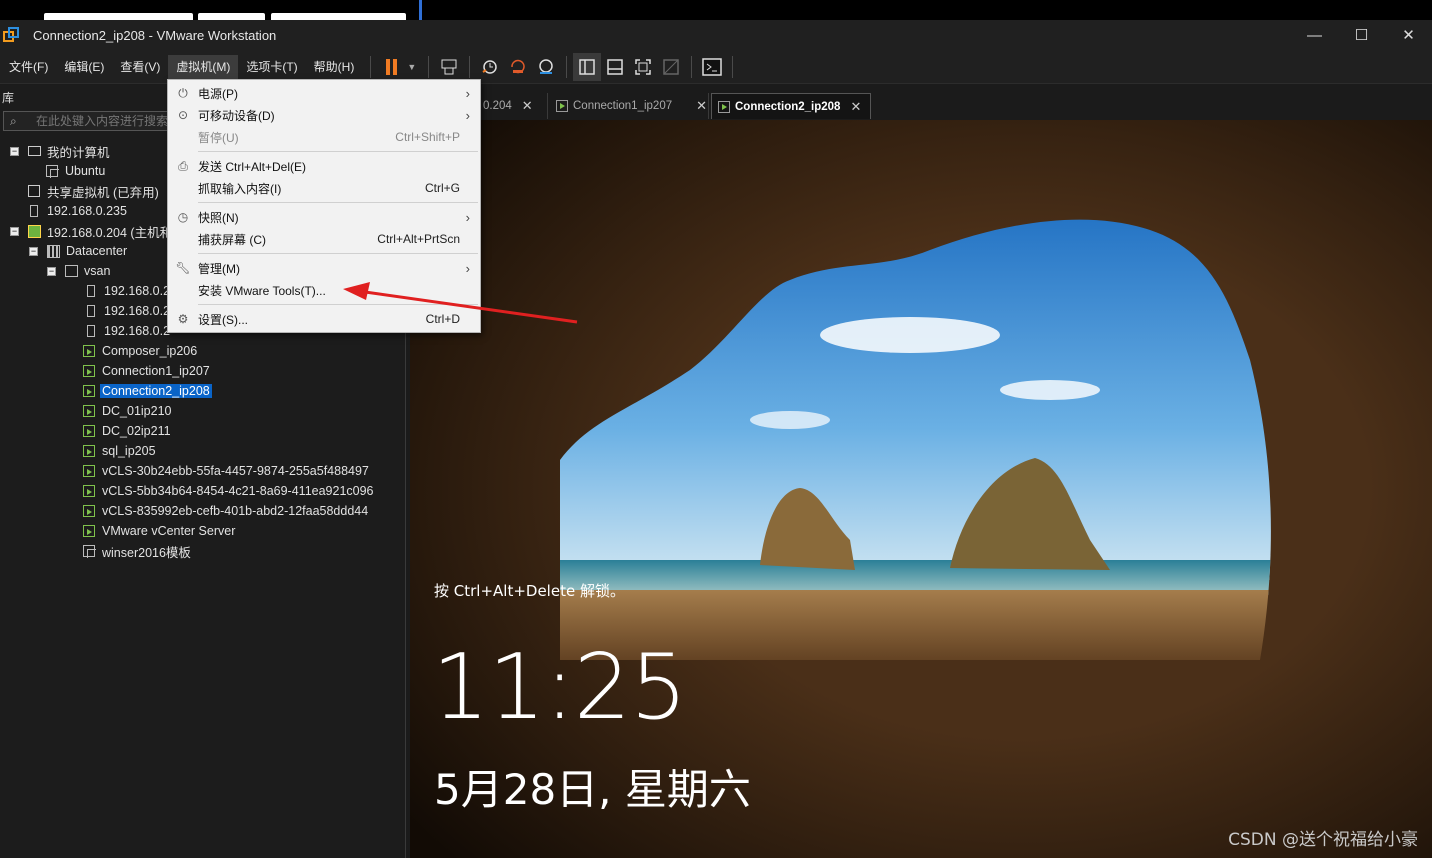 Image resolution: width=1432 pixels, height=858 pixels. What do you see at coordinates (615, 67) in the screenshot?
I see `thumbnail-bar-button` at bounding box center [615, 67].